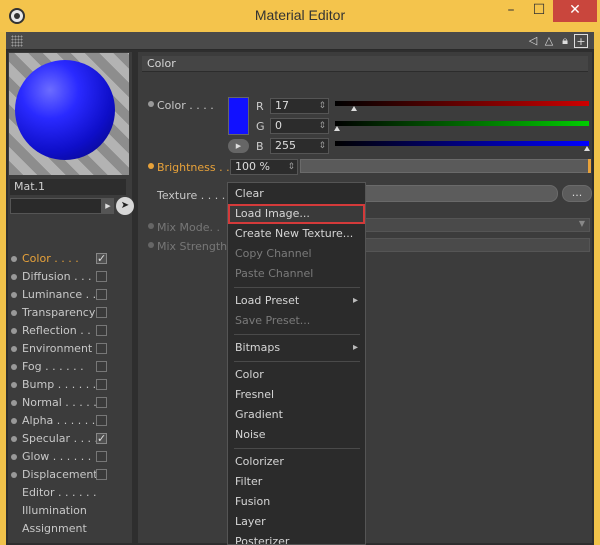  I want to click on channel-row-normal: Normal . . . . ., so click(70, 403).